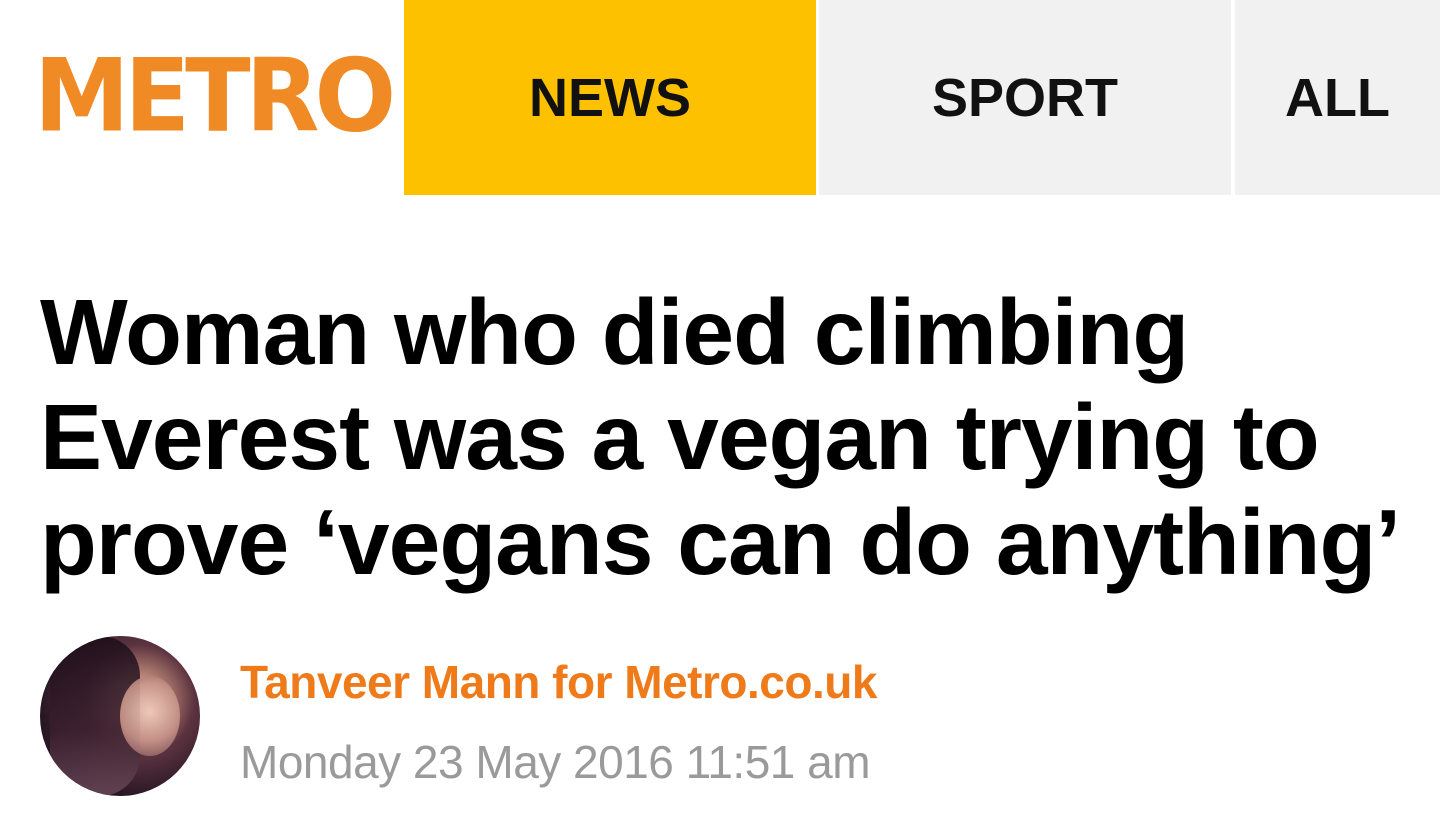 The image size is (1440, 821). Describe the element at coordinates (215, 96) in the screenshot. I see `metro-logo: METRO` at that location.